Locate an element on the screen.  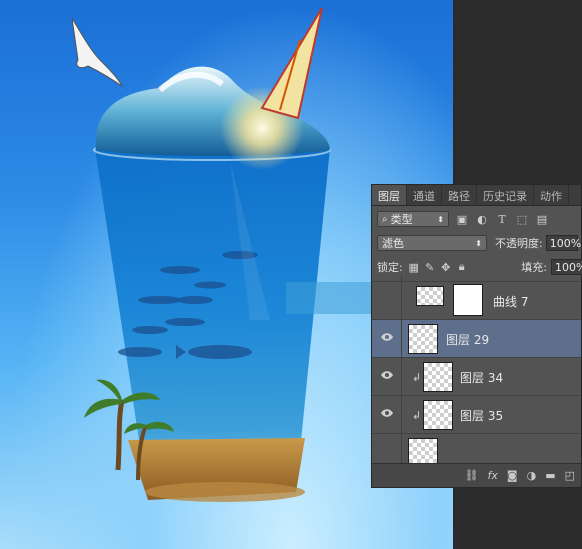
shape-filter-icon: ⬚ is located at coordinates (522, 219).